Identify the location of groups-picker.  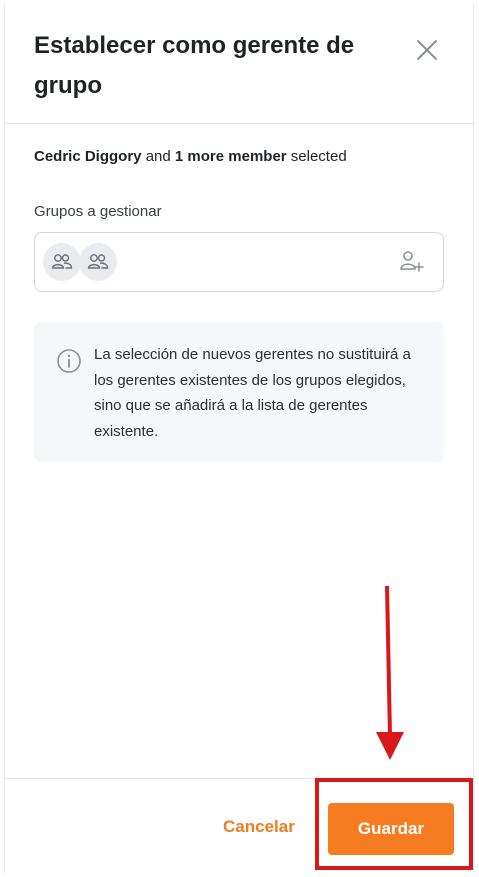
(239, 262).